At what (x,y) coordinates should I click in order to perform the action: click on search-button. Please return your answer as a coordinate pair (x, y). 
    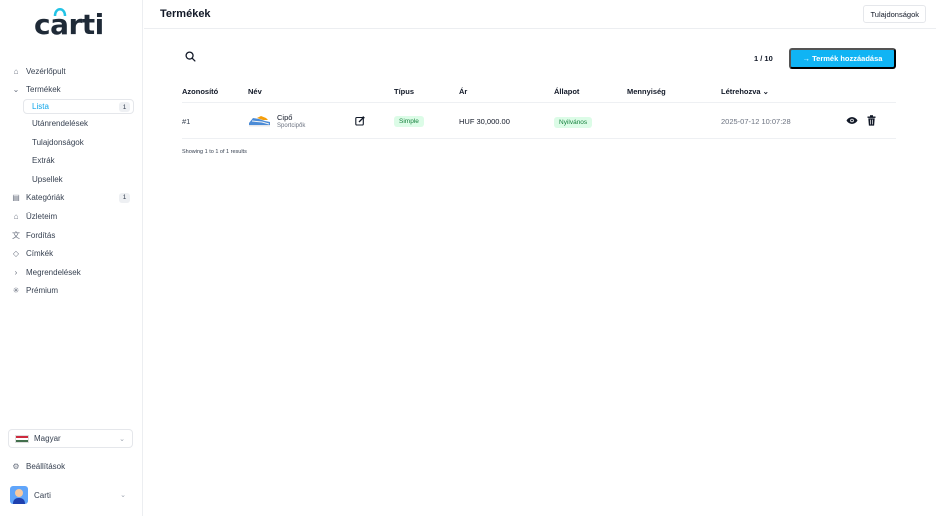
    Looking at the image, I should click on (190, 56).